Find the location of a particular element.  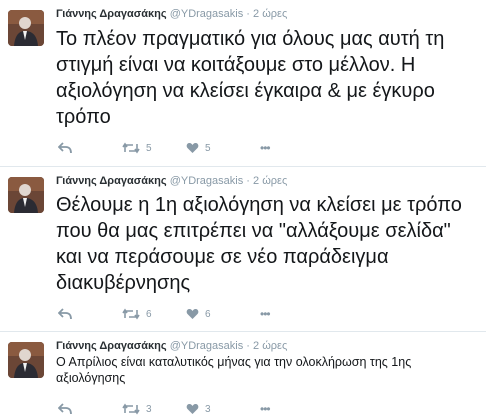

retweet-button: 3 is located at coordinates (137, 409).